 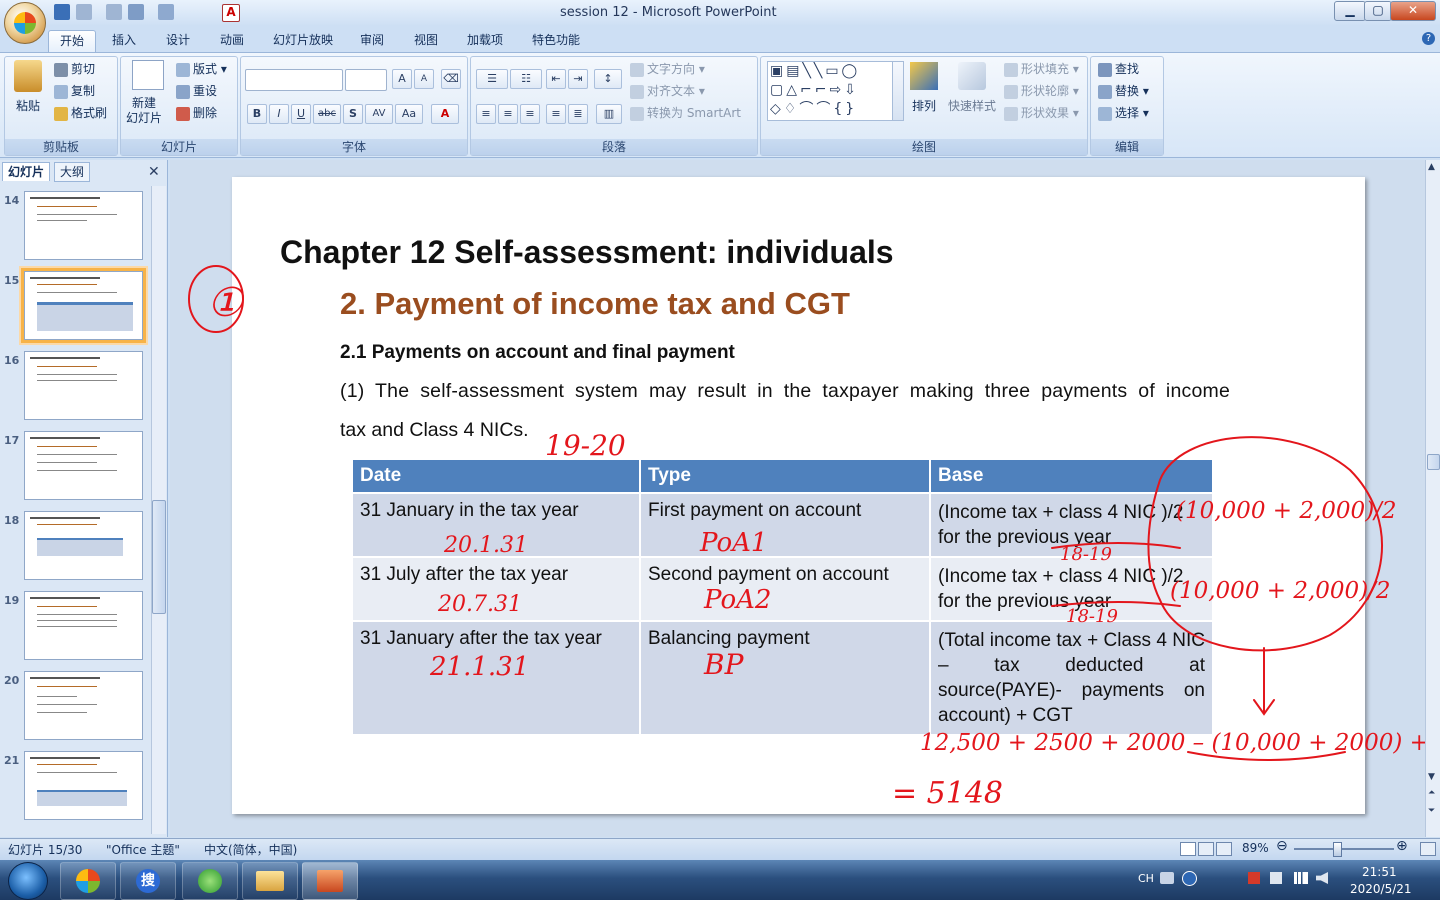 What do you see at coordinates (178, 41) in the screenshot?
I see `tab-design: 设计` at bounding box center [178, 41].